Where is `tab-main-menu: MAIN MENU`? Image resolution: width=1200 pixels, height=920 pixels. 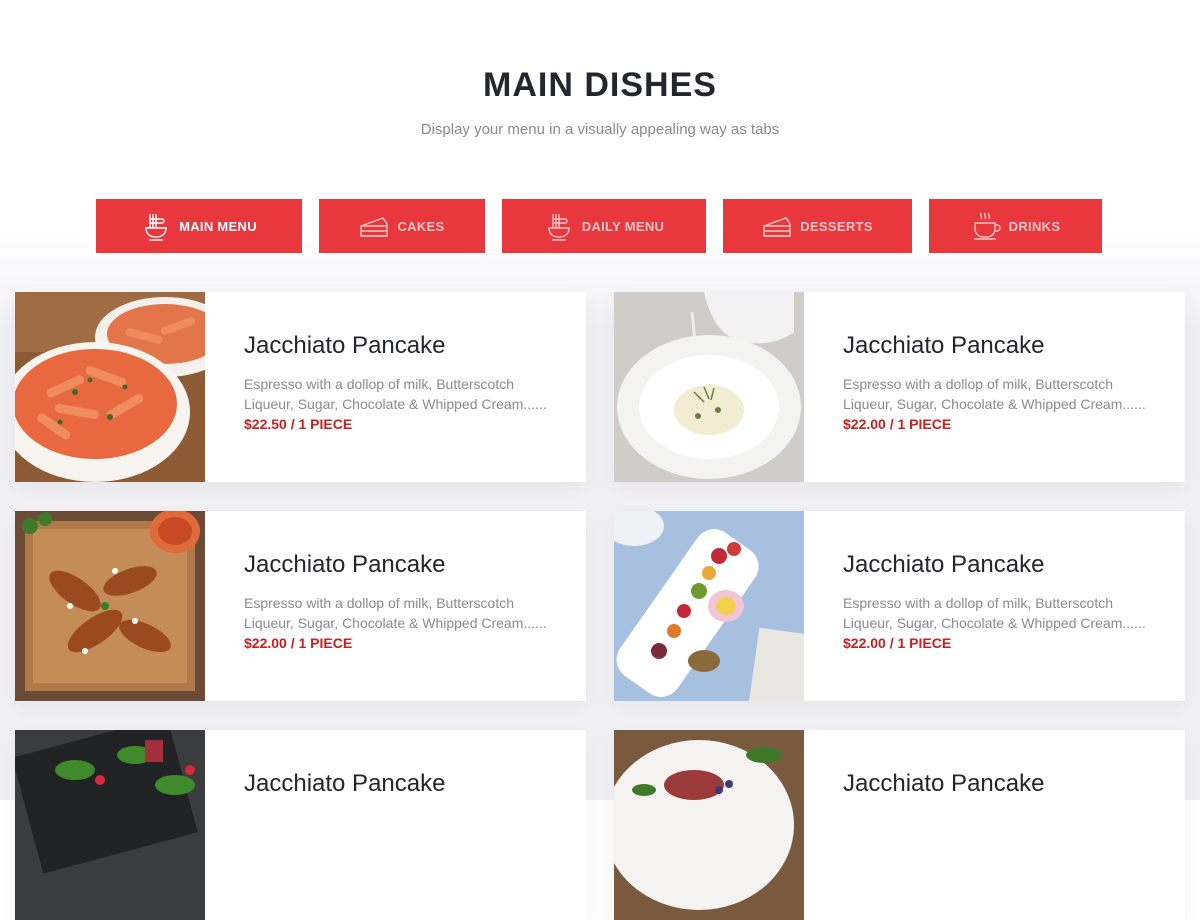
tab-main-menu: MAIN MENU is located at coordinates (199, 226).